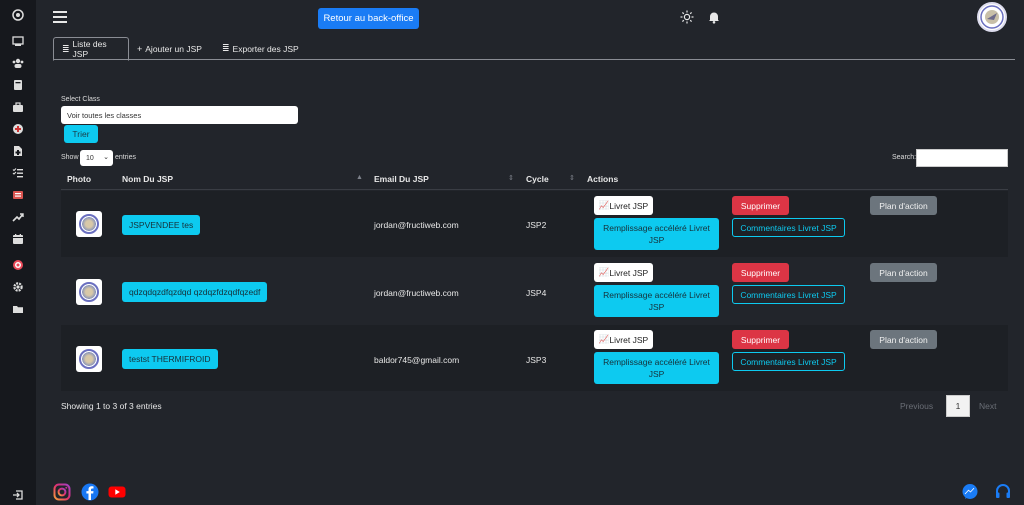  I want to click on tab-add-jsp: + Ajouter un JSP, so click(169, 48).